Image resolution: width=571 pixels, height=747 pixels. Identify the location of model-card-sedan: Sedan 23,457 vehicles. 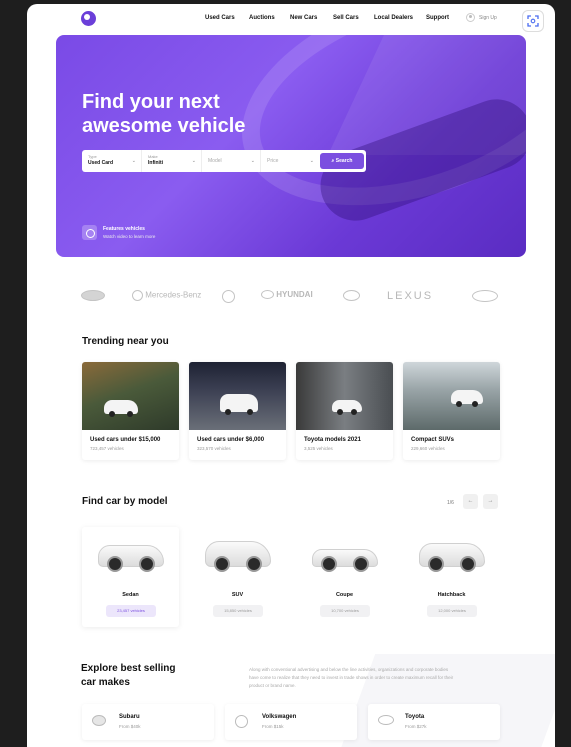
(130, 577).